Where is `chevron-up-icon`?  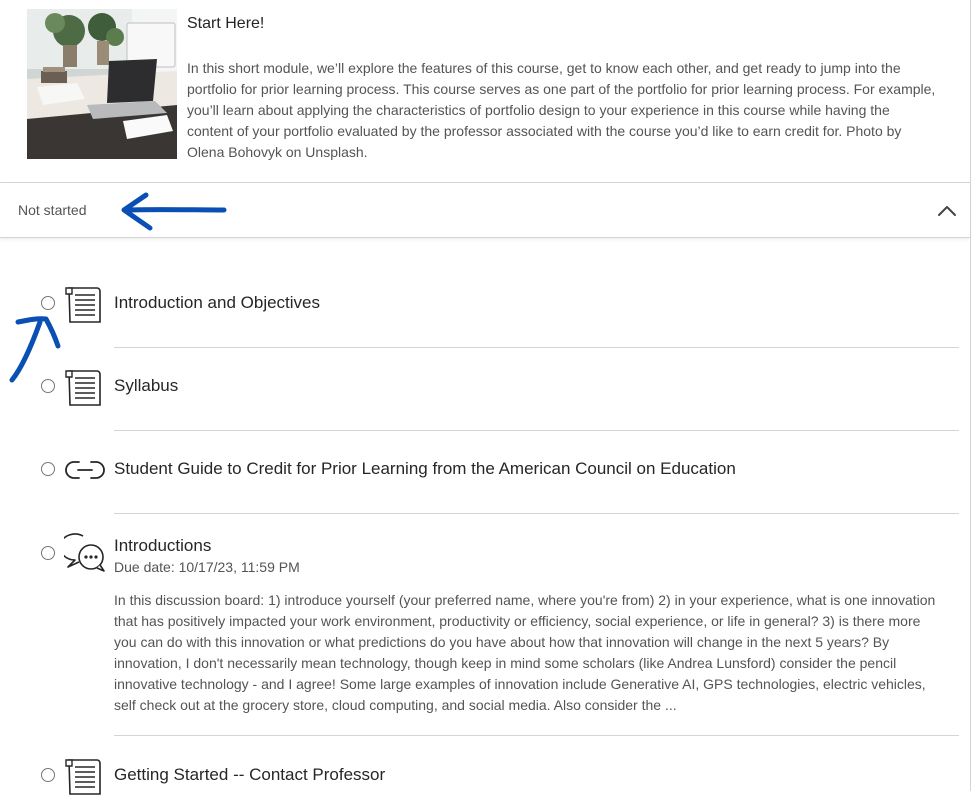 chevron-up-icon is located at coordinates (947, 211).